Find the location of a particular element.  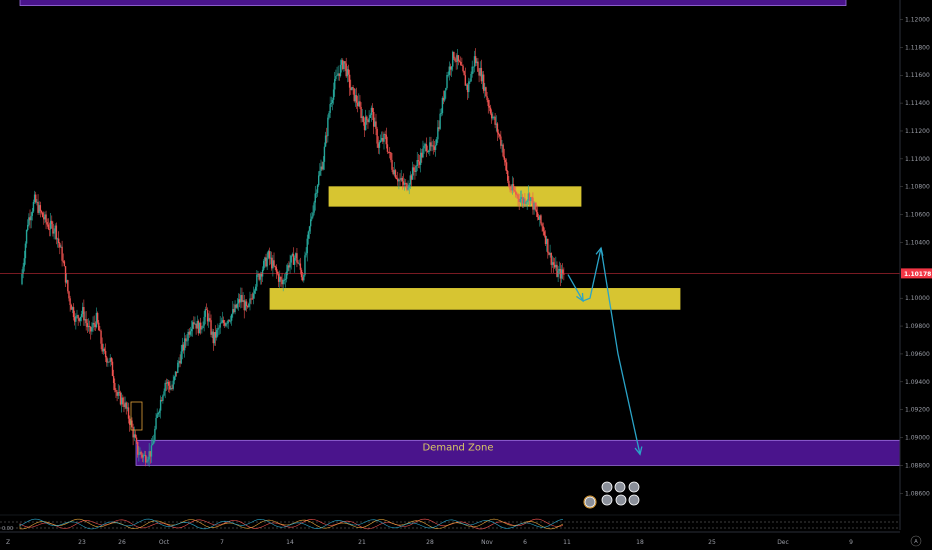

time-tick-5: 21 is located at coordinates (362, 542).